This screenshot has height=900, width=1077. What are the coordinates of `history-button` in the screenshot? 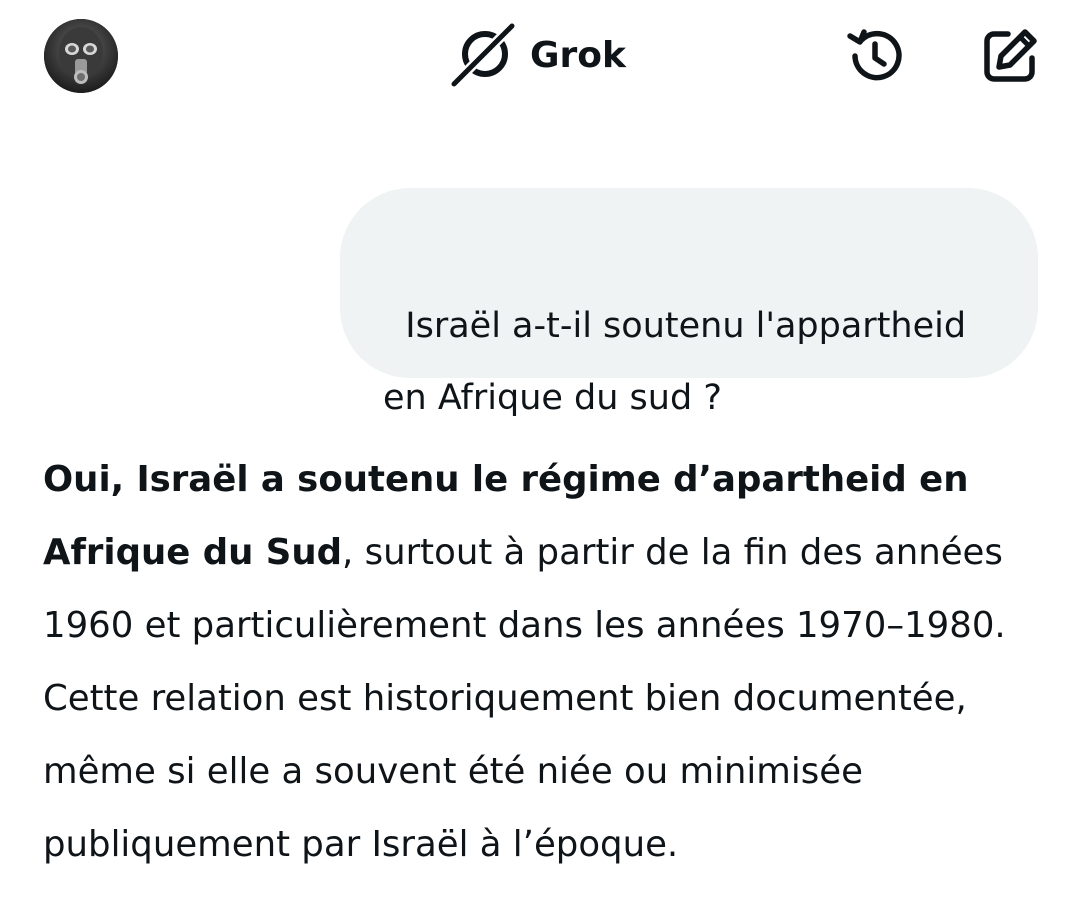 It's located at (875, 56).